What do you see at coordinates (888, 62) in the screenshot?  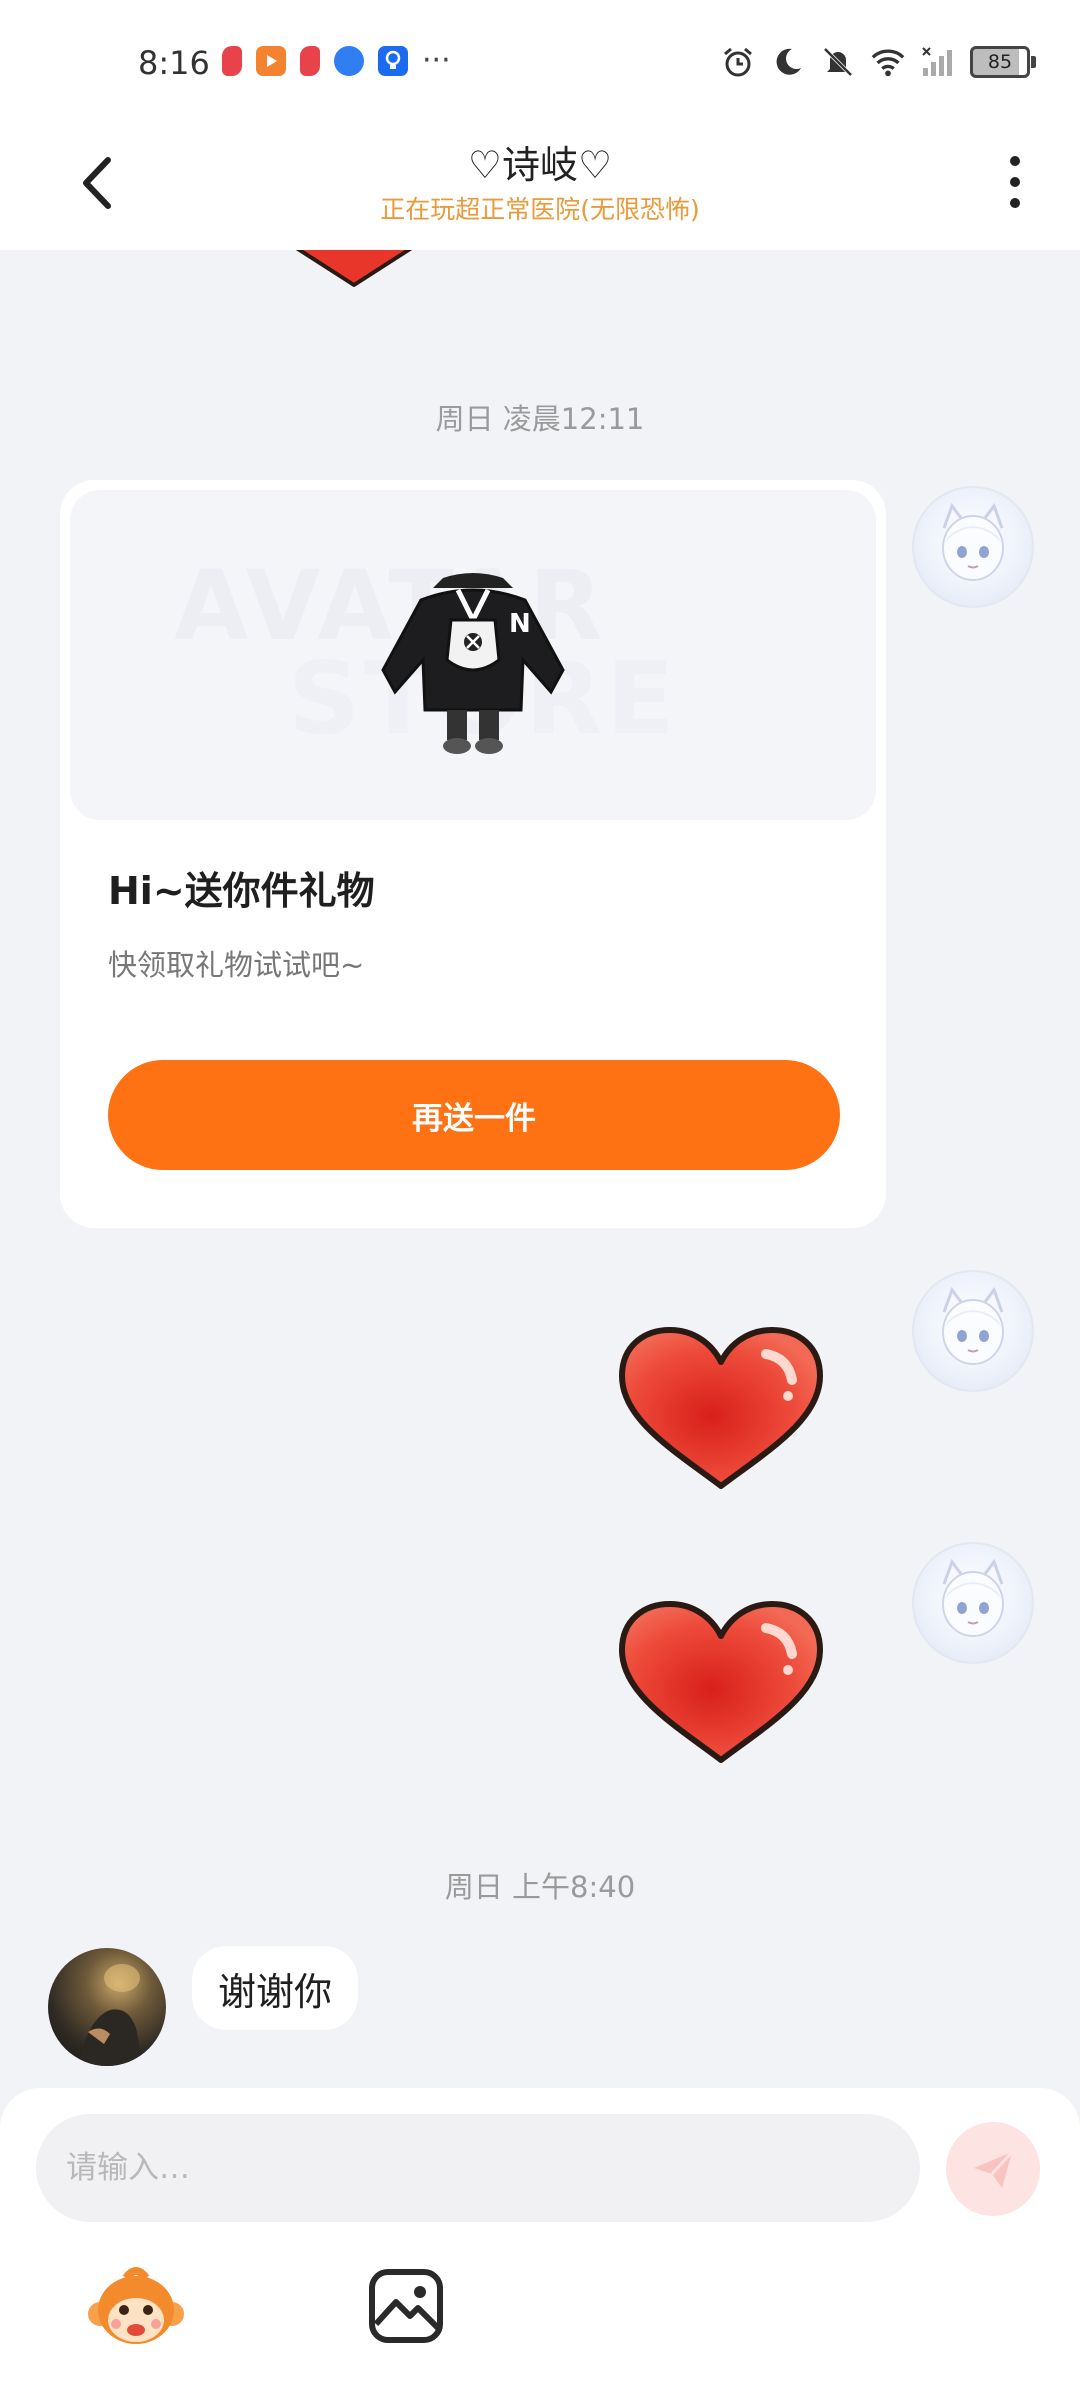 I see `wifi-icon` at bounding box center [888, 62].